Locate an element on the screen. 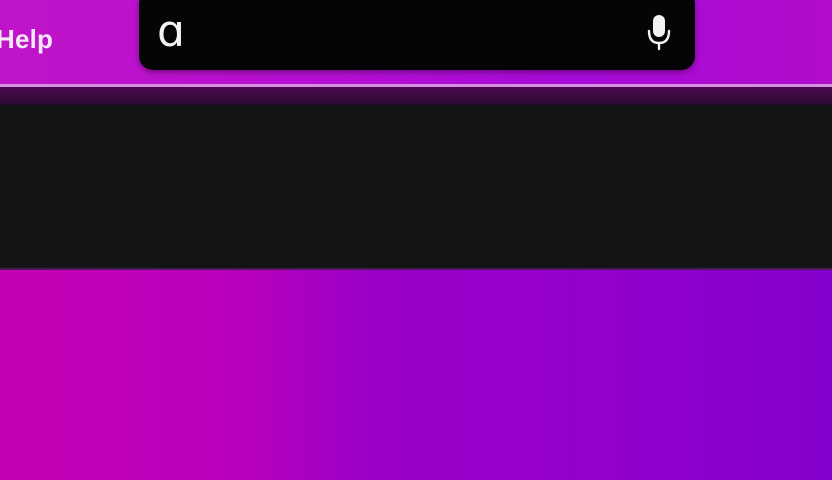 The width and height of the screenshot is (832, 480). microphone-icon is located at coordinates (659, 33).